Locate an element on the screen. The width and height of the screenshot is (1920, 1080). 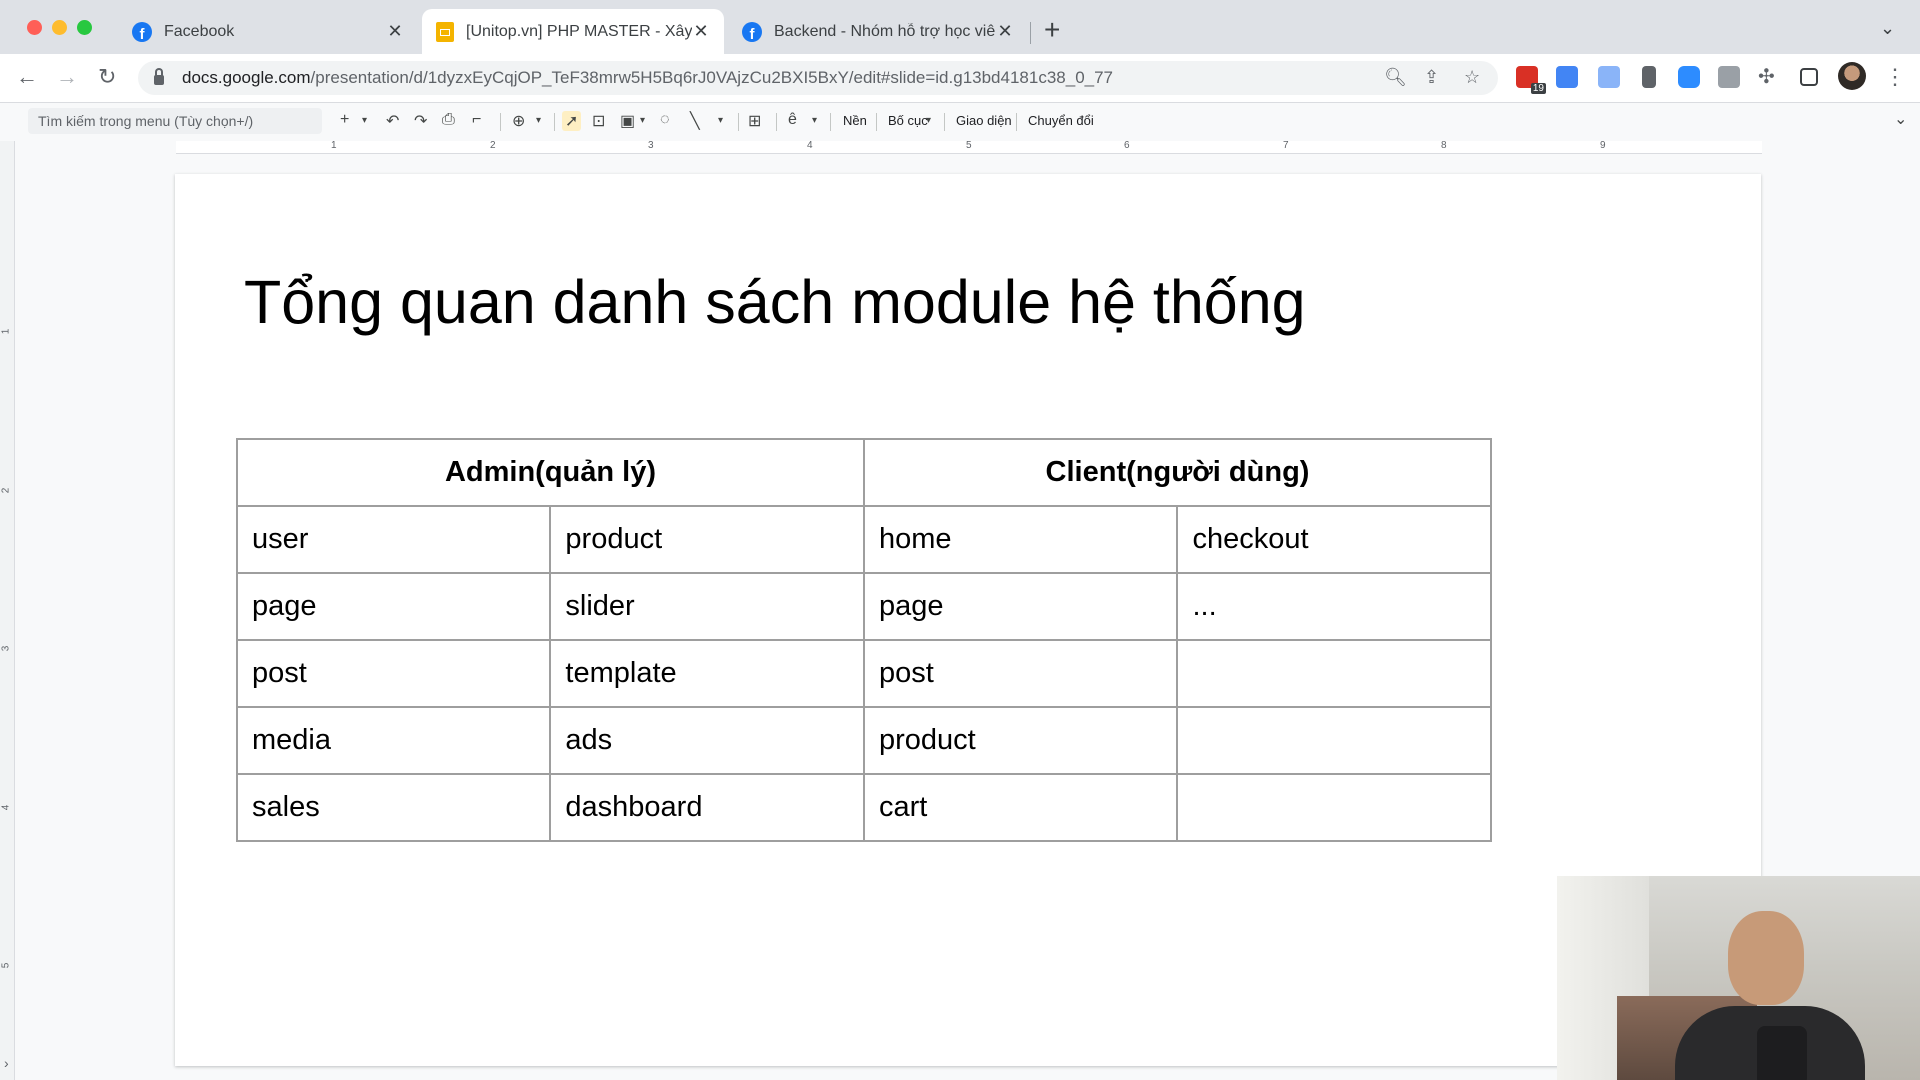
shape-icon: ◌ is located at coordinates (665, 120).